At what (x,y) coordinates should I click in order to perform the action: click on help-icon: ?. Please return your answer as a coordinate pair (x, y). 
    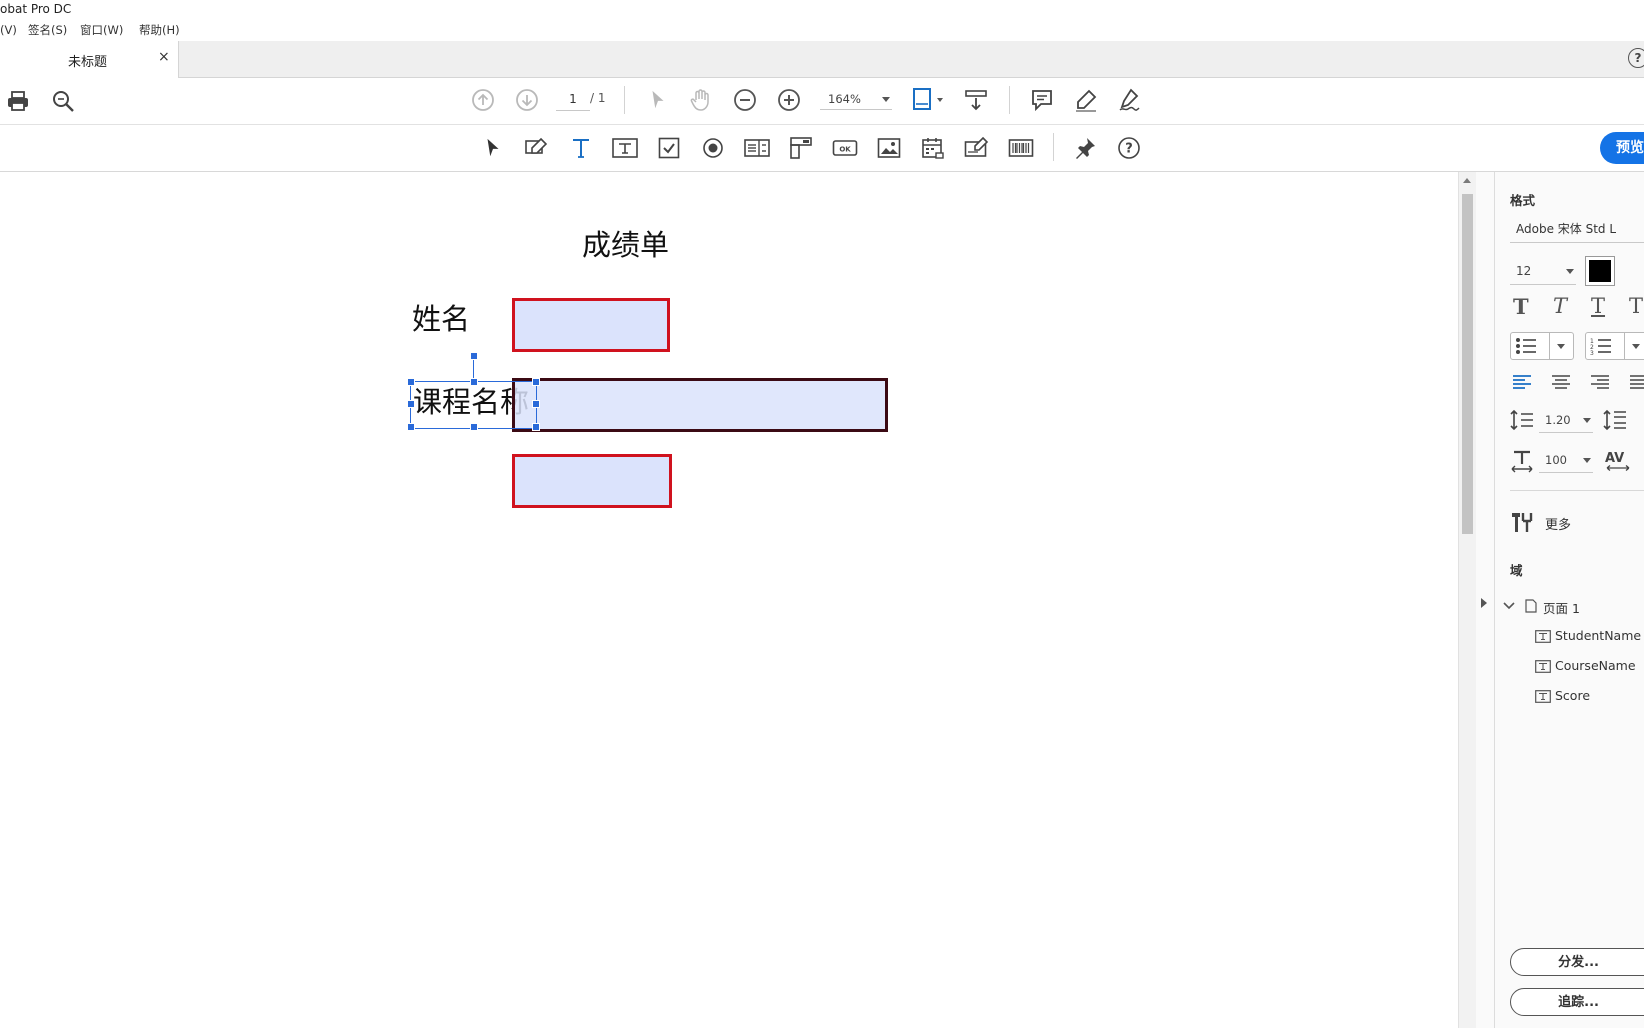
    Looking at the image, I should click on (1636, 58).